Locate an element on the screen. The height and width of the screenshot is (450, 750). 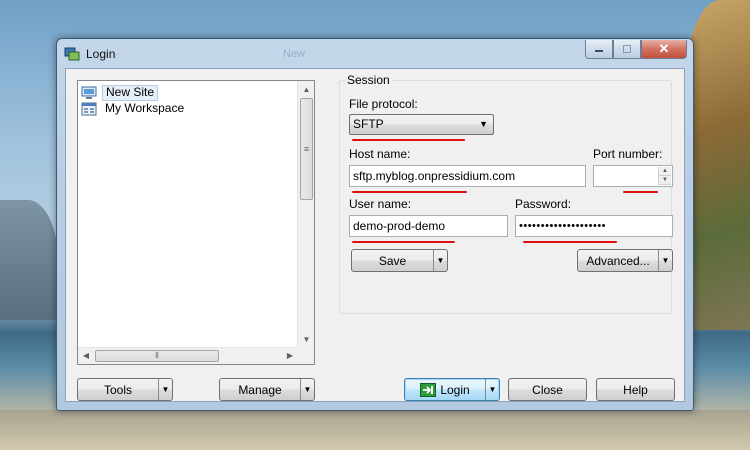
maximize-button is located at coordinates (627, 49).